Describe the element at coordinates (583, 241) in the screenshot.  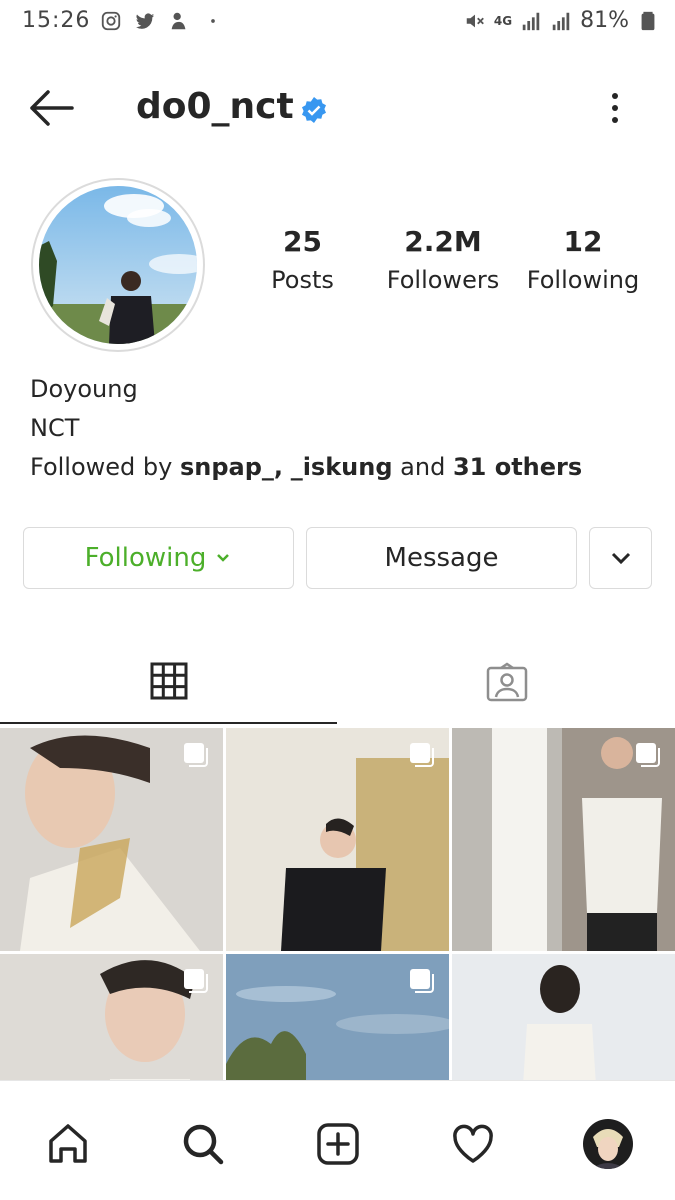
I see `stat-following-value: 12` at that location.